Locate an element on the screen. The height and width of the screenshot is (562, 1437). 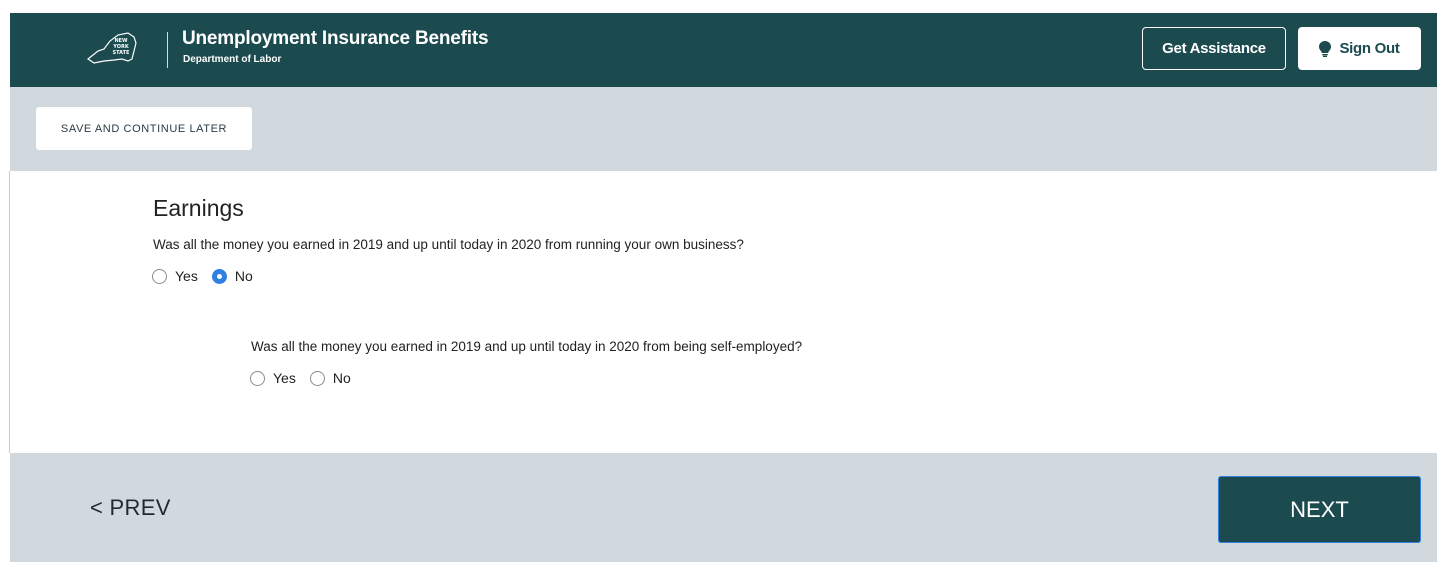
toolbar: SAVE AND CONTINUE LATER is located at coordinates (723, 129).